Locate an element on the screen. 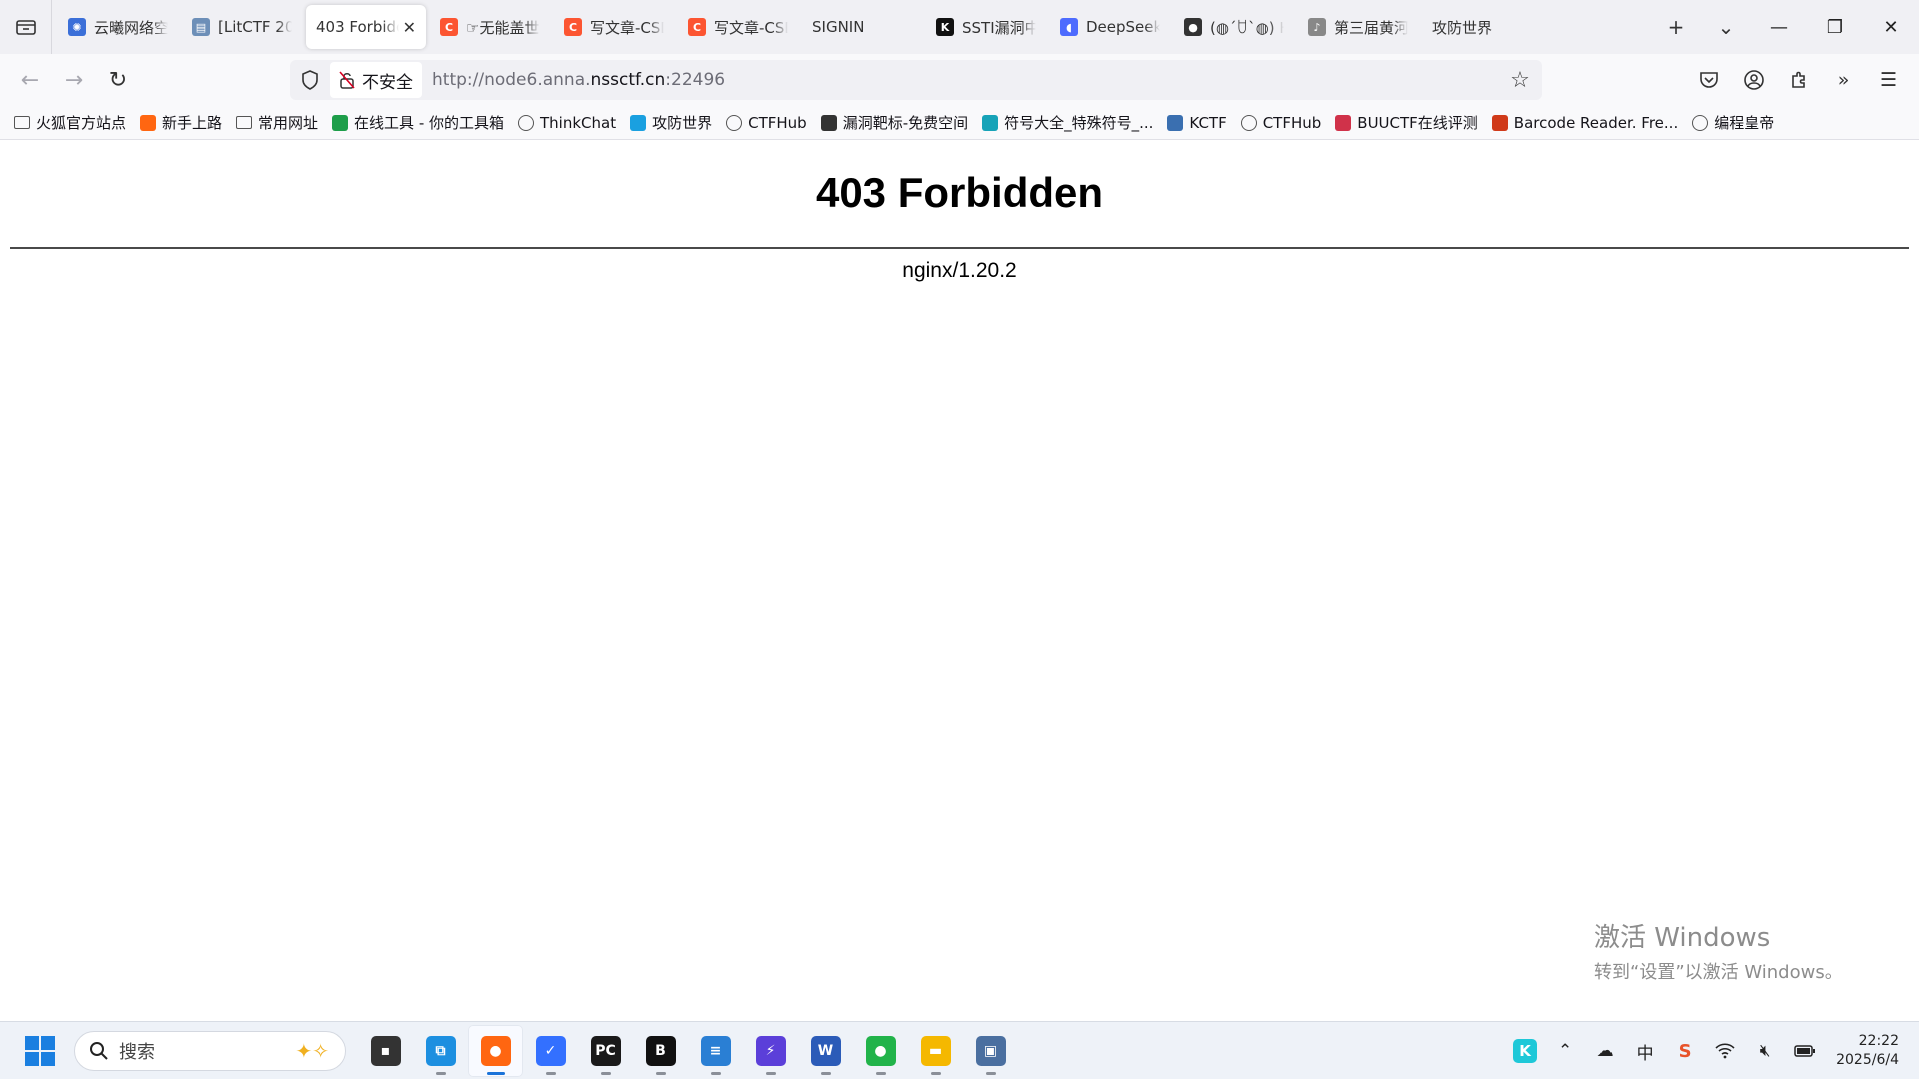 The width and height of the screenshot is (1919, 1080). taskbar-app-pycharm: PC is located at coordinates (605, 1051).